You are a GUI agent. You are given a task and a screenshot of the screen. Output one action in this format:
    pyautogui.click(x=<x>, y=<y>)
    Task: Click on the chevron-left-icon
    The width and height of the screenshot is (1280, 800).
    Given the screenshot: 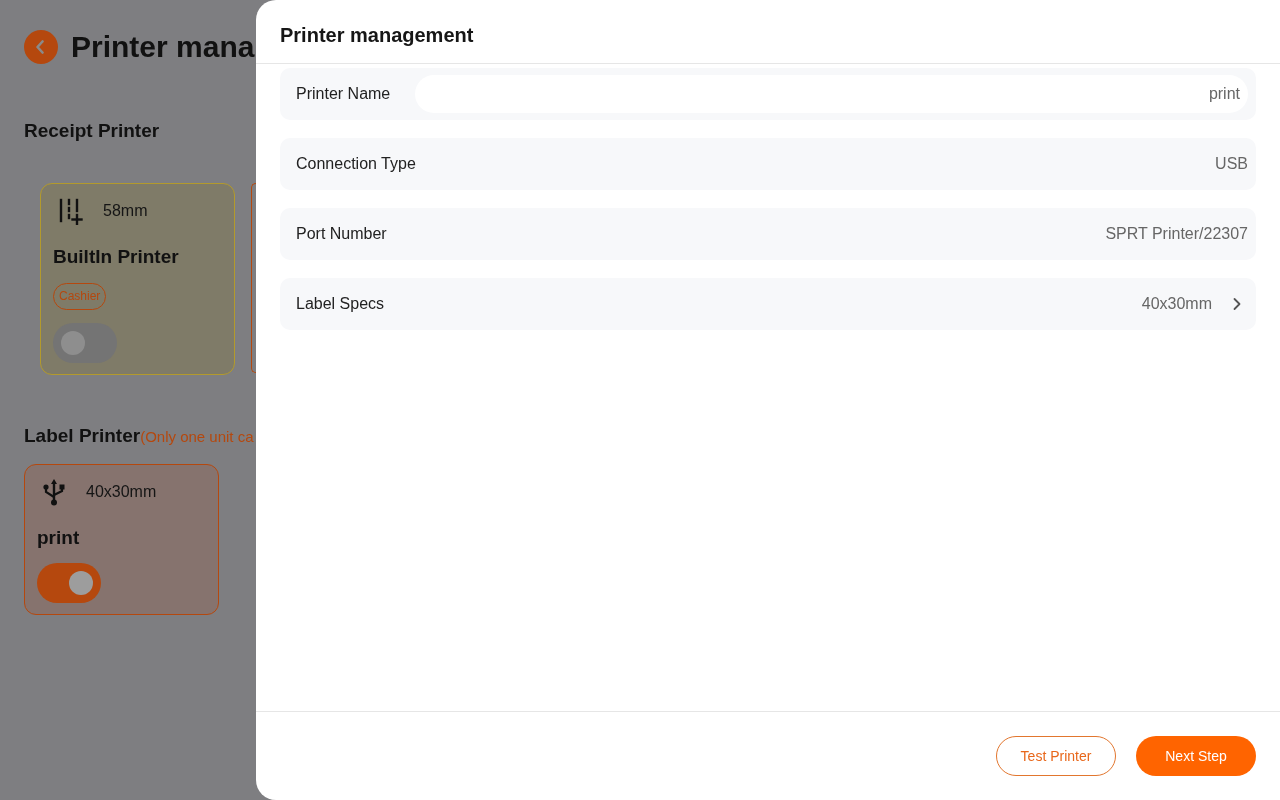 What is the action you would take?
    pyautogui.click(x=40, y=47)
    